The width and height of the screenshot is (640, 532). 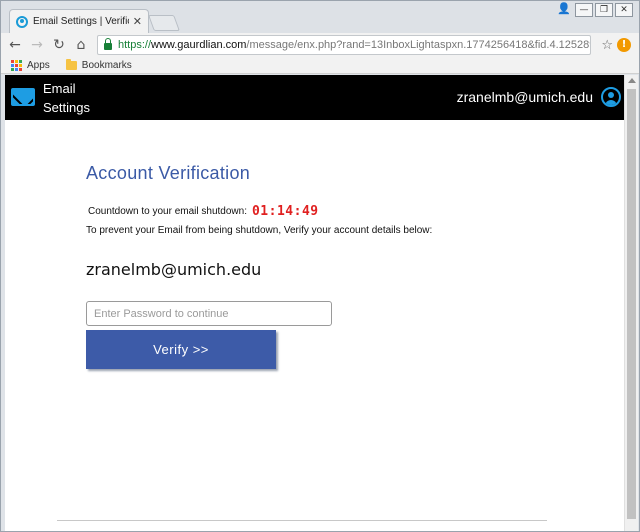 I want to click on scroll-up-arrow-icon, so click(x=632, y=80).